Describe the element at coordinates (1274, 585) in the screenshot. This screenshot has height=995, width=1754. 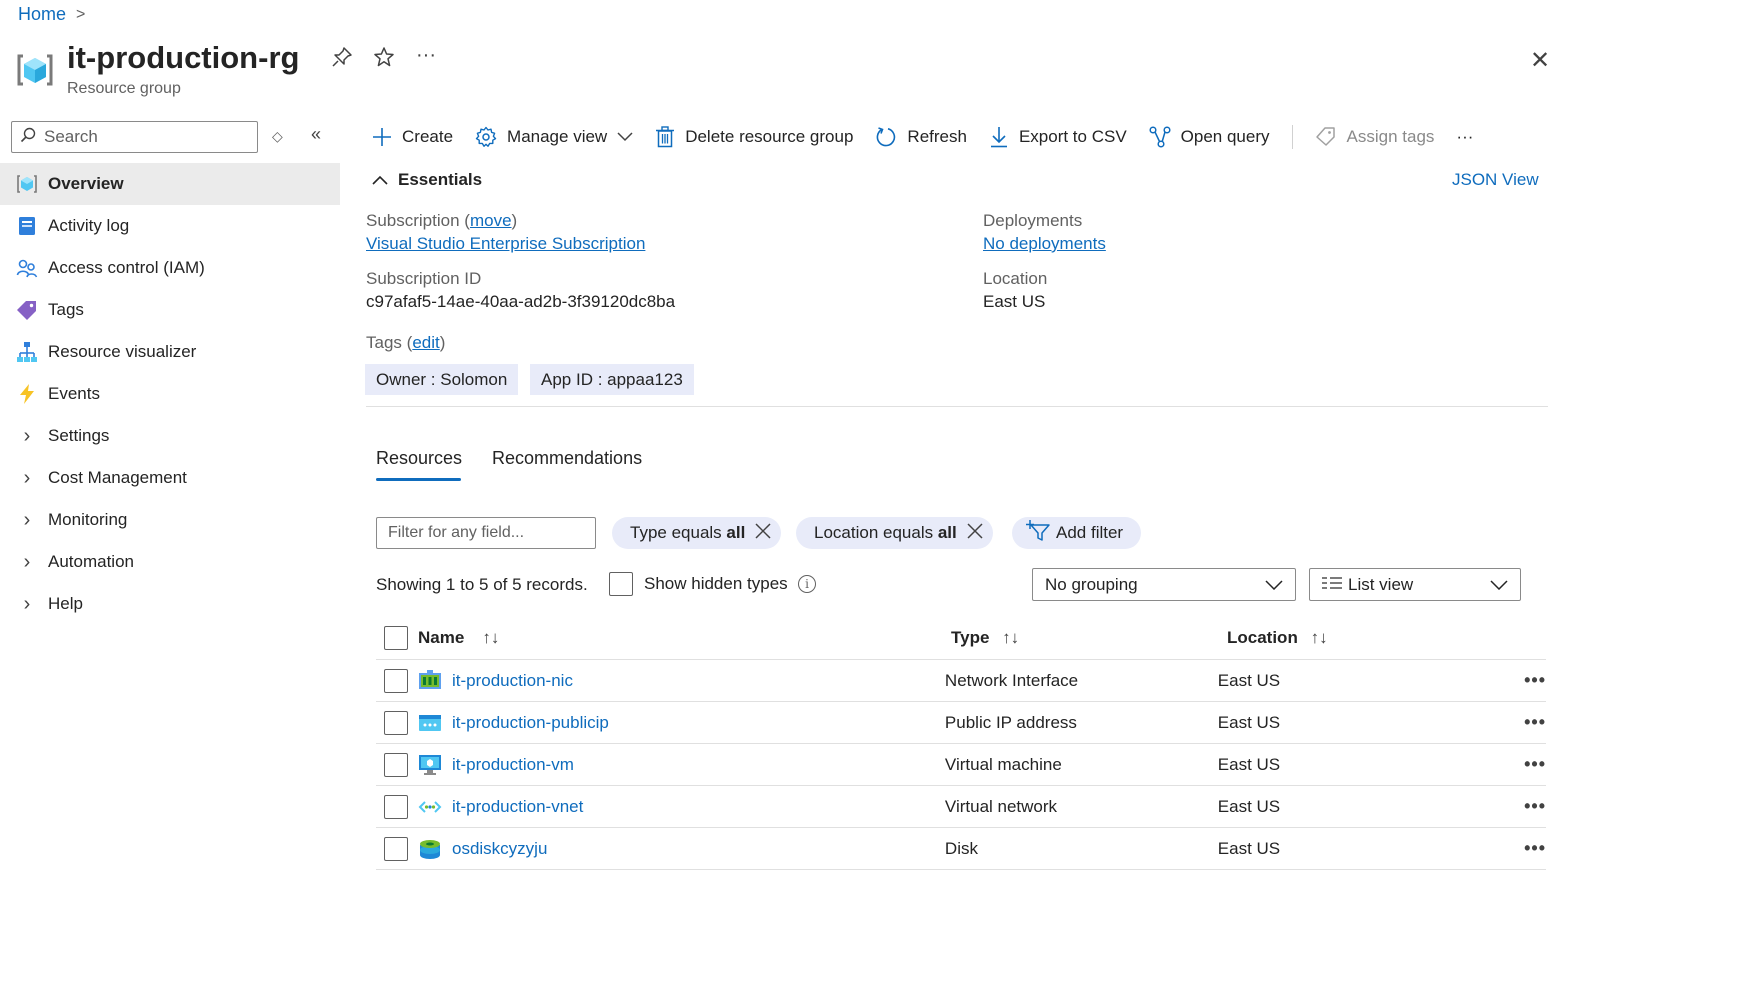
I see `chevron-down-icon` at that location.